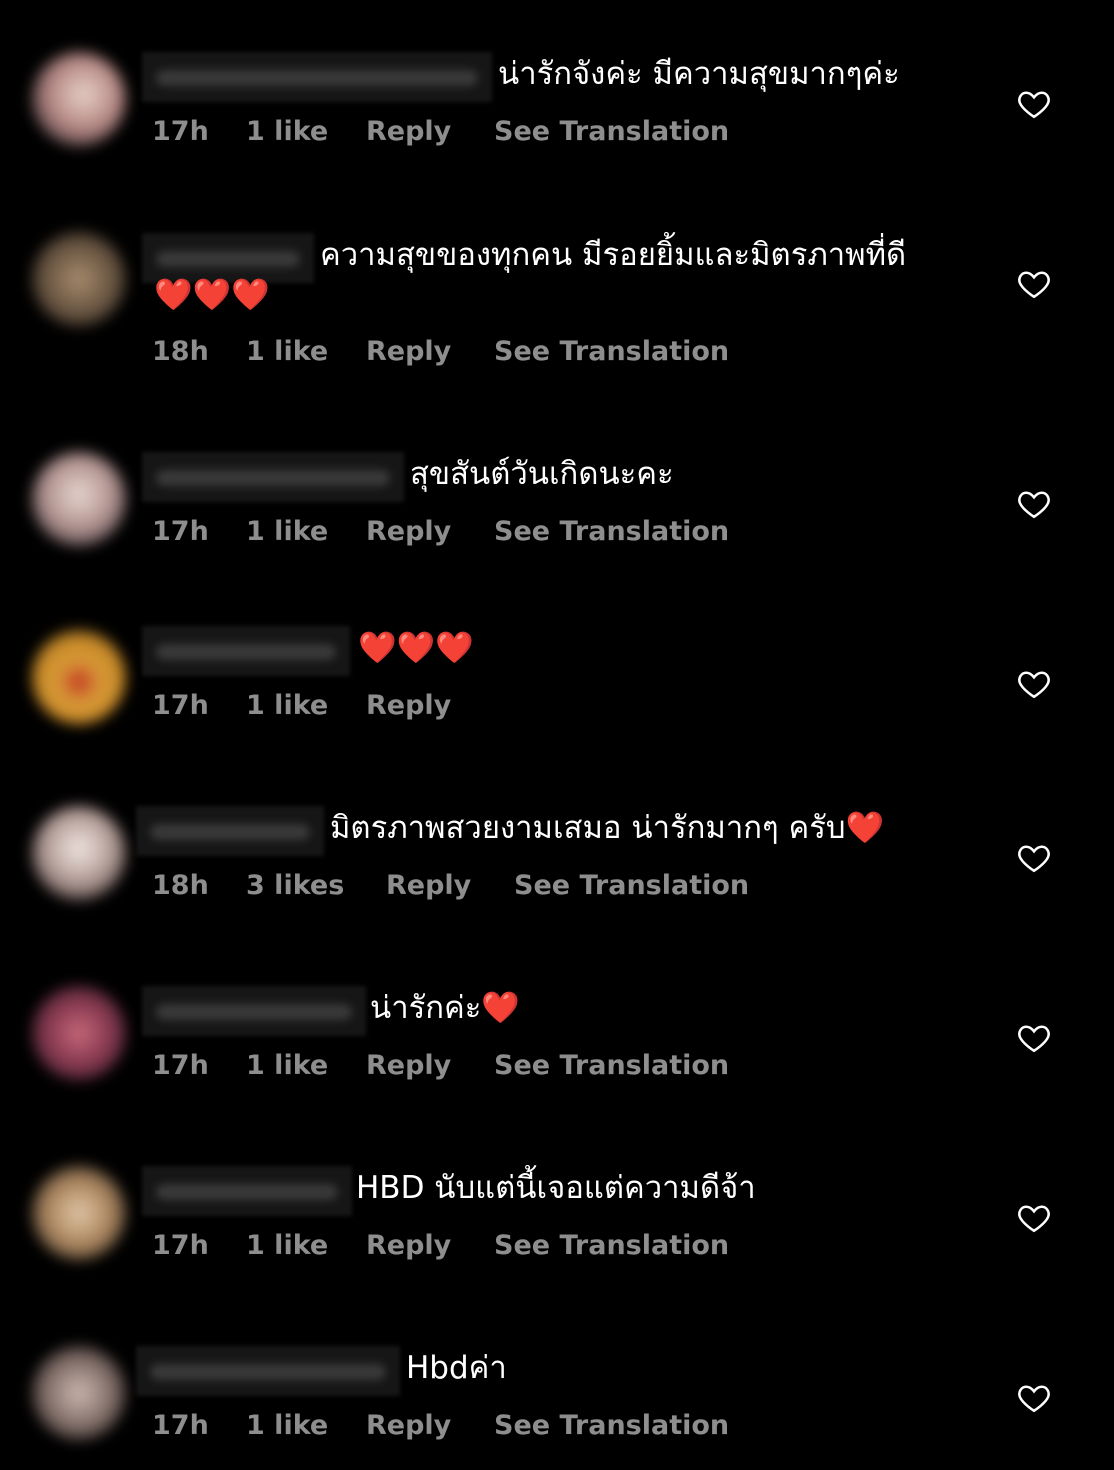 Image resolution: width=1114 pixels, height=1470 pixels. What do you see at coordinates (556, 1188) in the screenshot?
I see `comment-text: HBD นับแต่นี้เจอแต่ความดีจ้า` at bounding box center [556, 1188].